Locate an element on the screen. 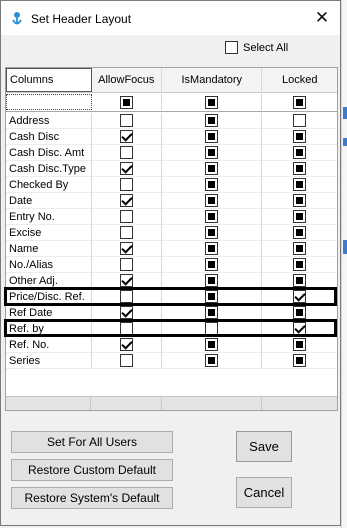 This screenshot has width=347, height=528. table-row: Excise is located at coordinates (171, 233).